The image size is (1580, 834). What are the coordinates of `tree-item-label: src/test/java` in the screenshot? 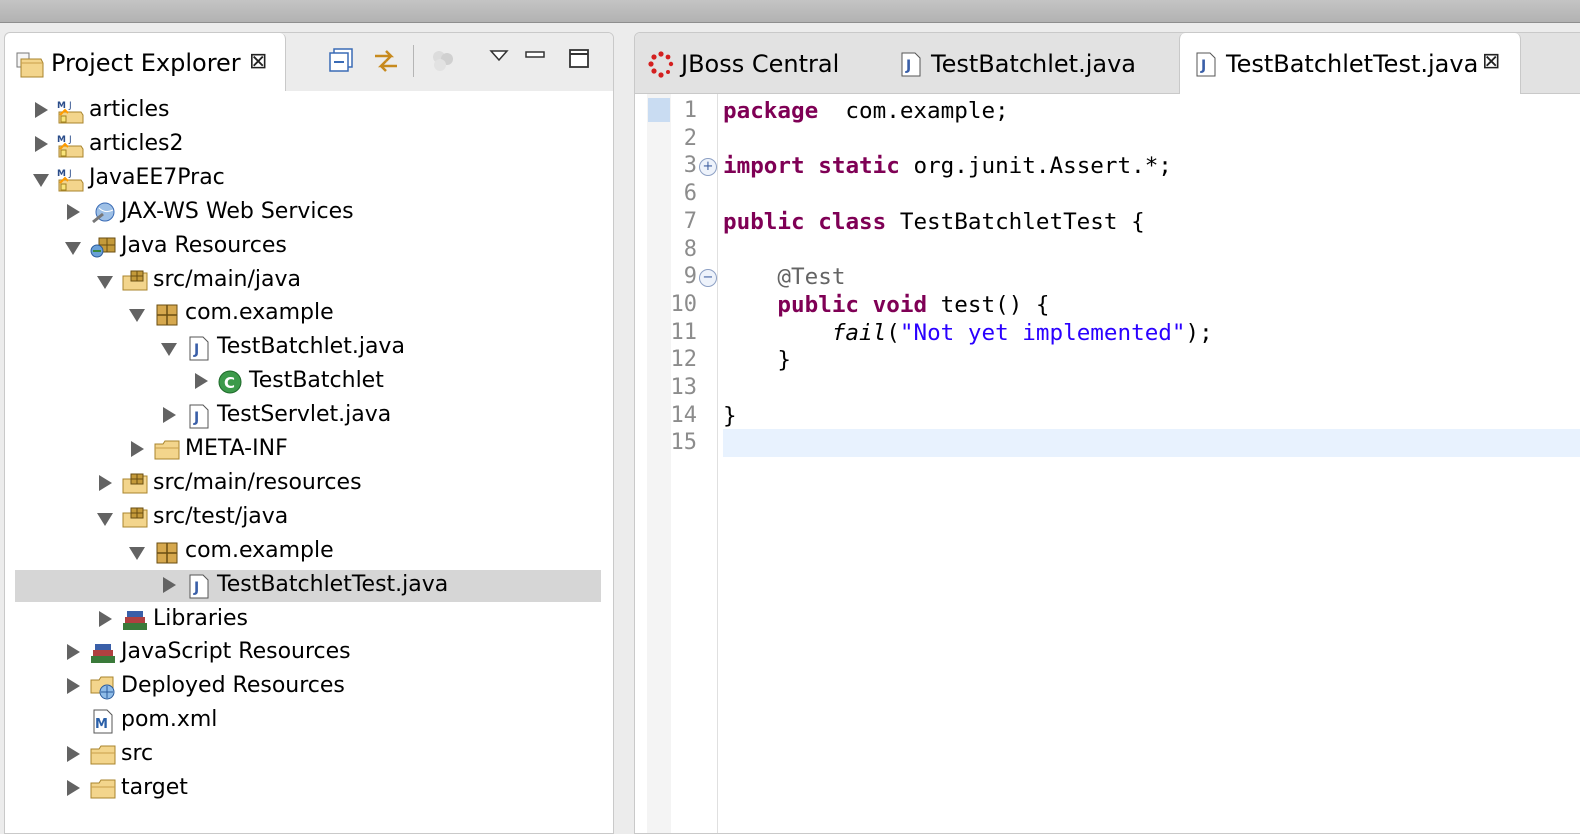 It's located at (221, 516).